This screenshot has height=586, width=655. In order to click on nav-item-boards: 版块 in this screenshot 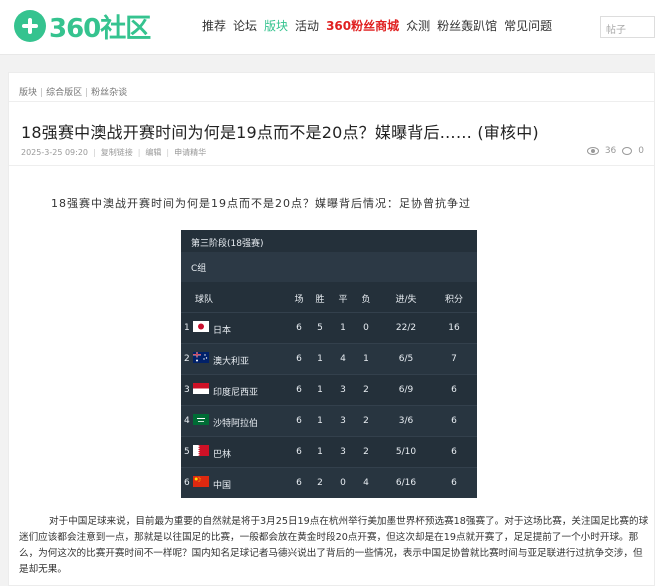, I will do `click(276, 25)`.